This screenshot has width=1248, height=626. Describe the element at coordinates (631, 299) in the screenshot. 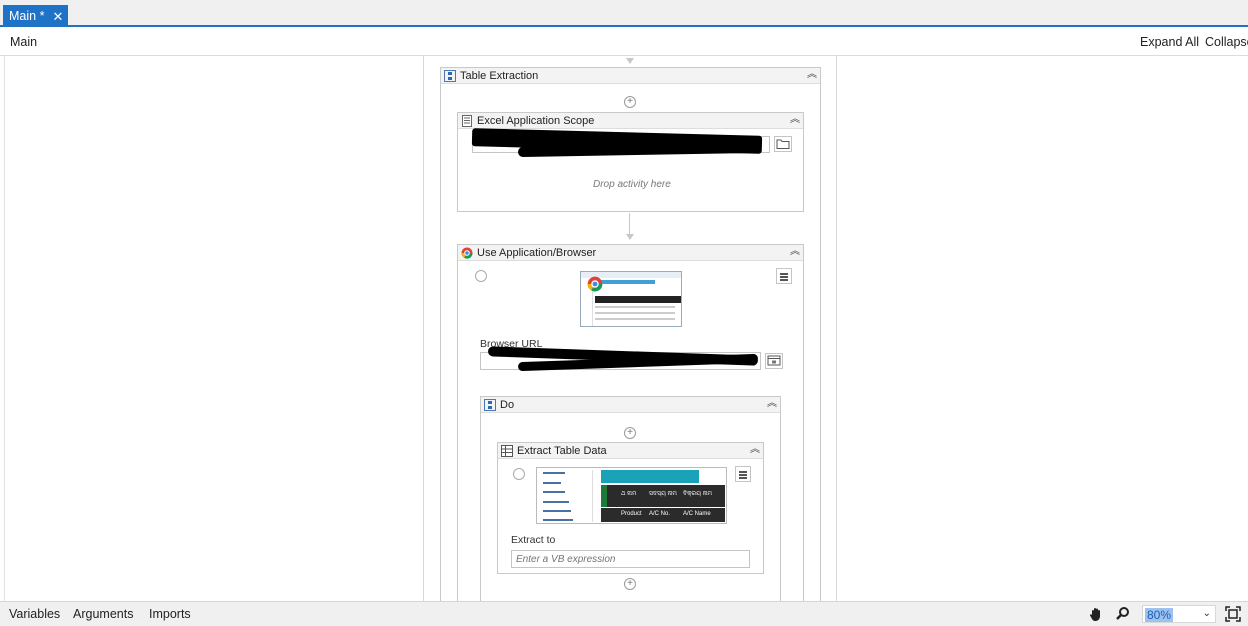

I see `browser-screenshot-thumbnail` at that location.